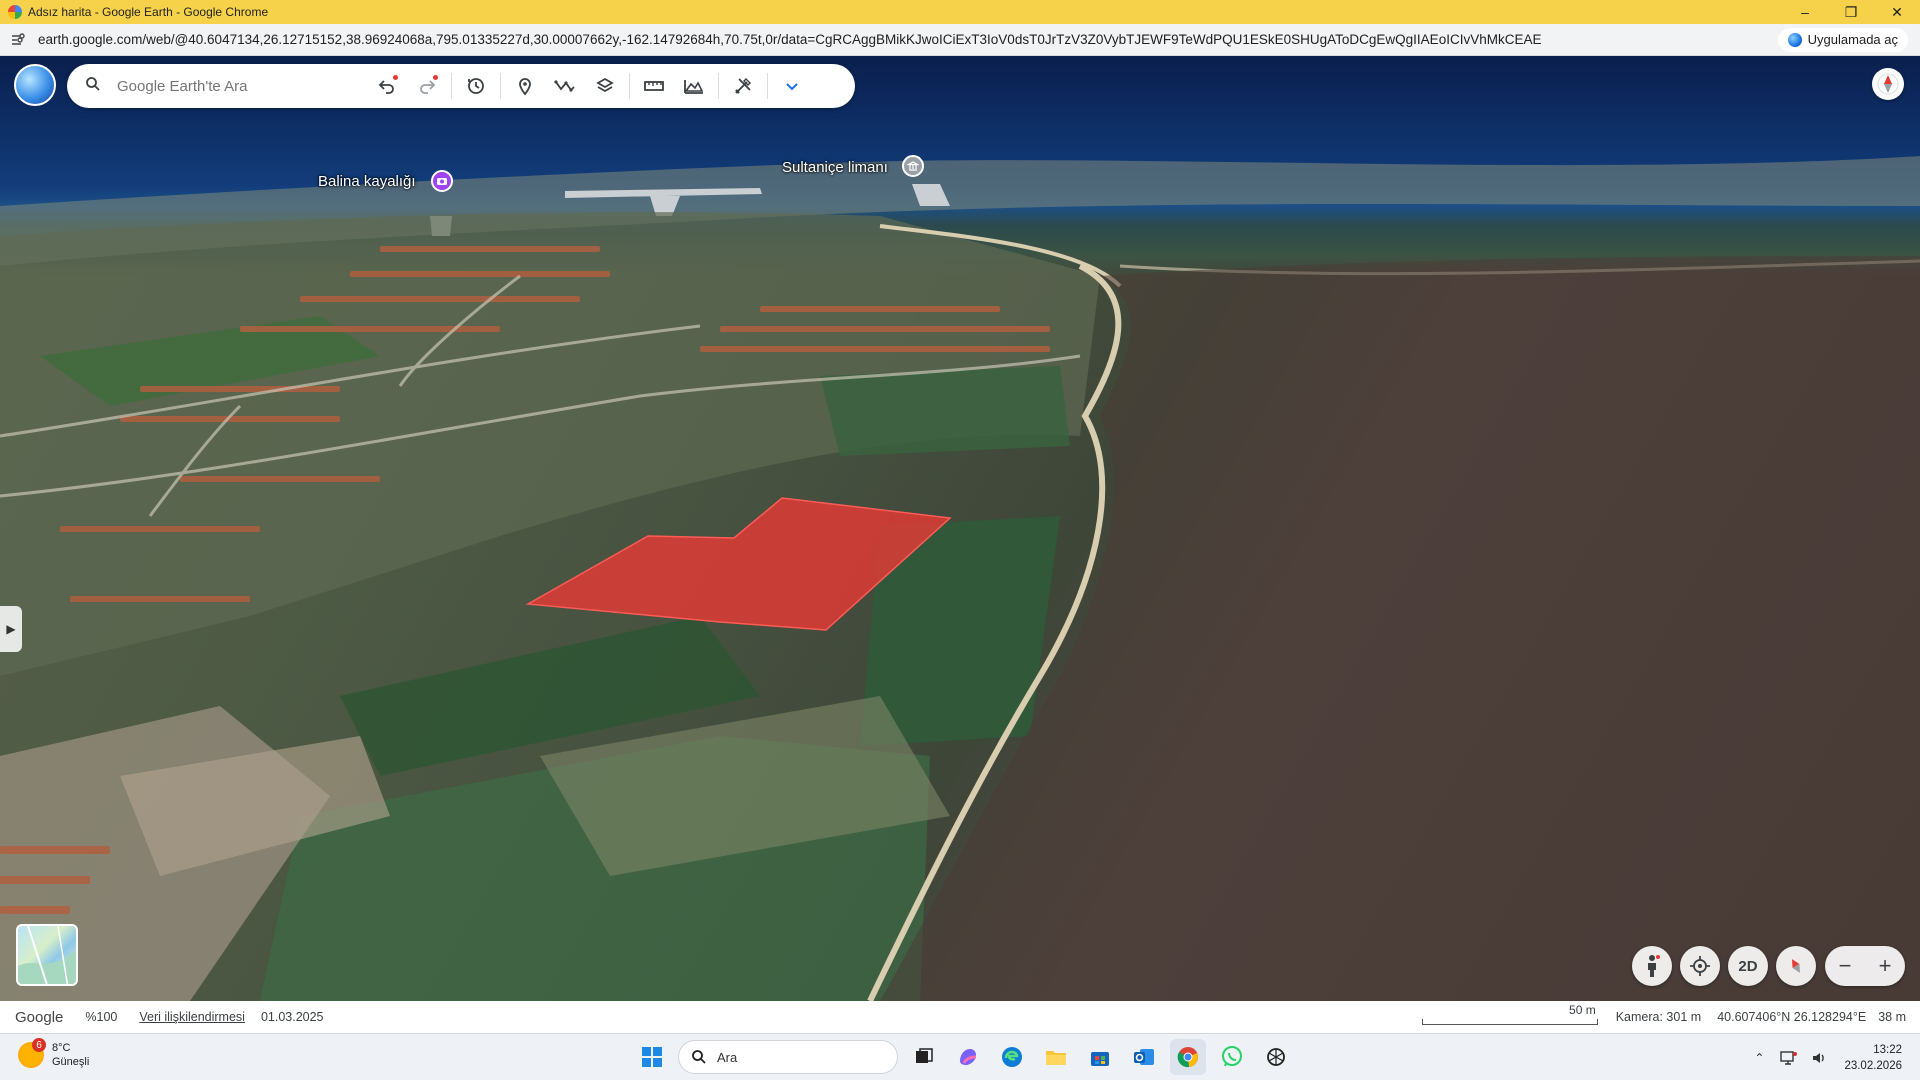 This screenshot has height=1080, width=1920. What do you see at coordinates (1873, 1058) in the screenshot?
I see `system-clock: 13:22 23.02.2026` at bounding box center [1873, 1058].